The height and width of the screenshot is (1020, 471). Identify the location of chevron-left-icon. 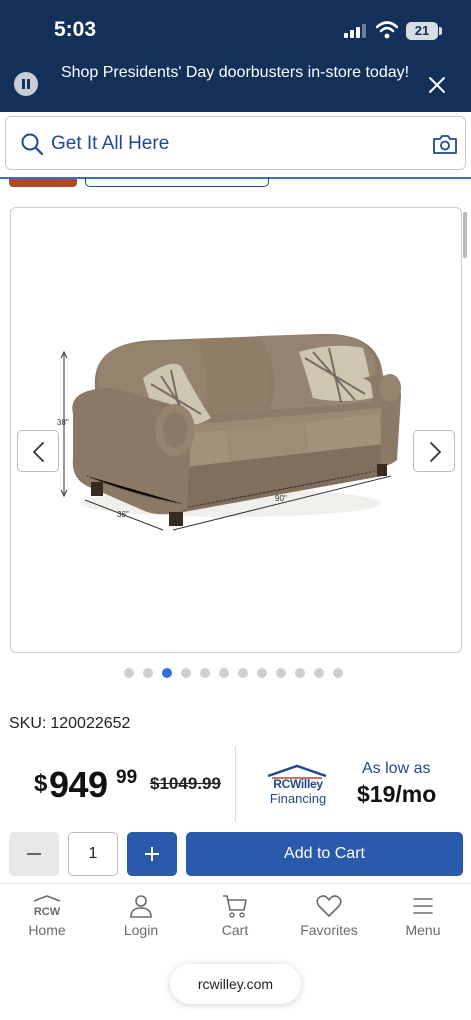
(38, 452).